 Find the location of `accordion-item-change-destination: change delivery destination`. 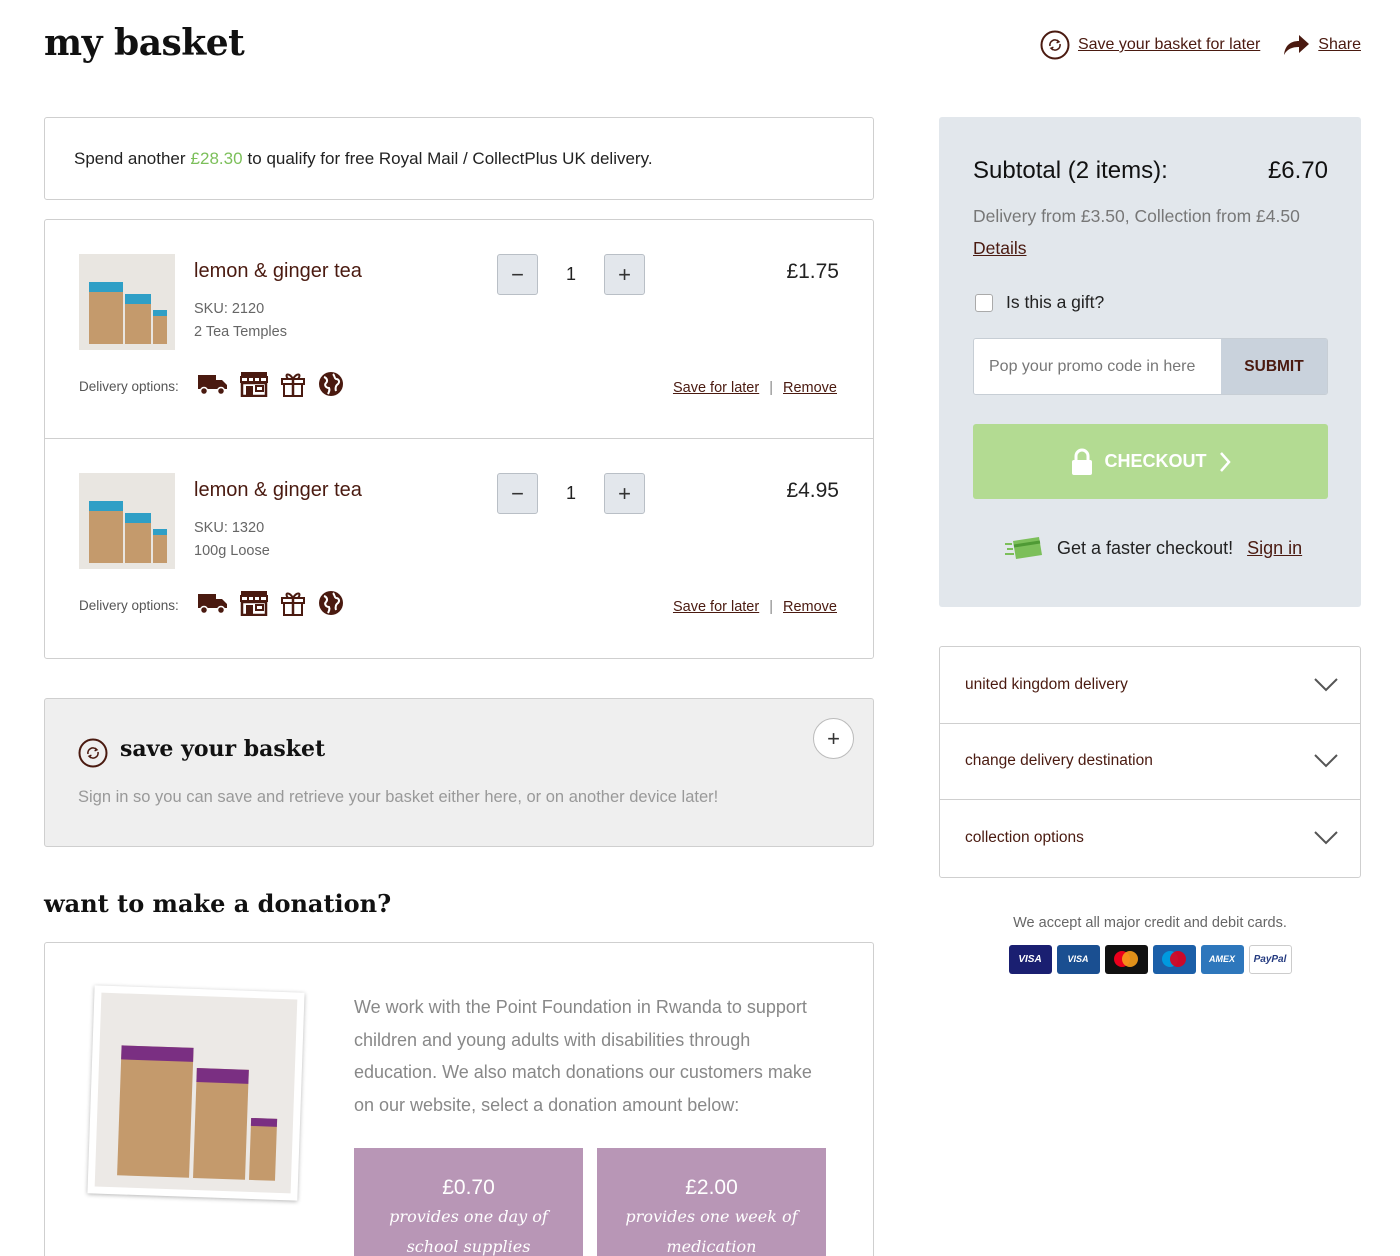

accordion-item-change-destination: change delivery destination is located at coordinates (1150, 762).